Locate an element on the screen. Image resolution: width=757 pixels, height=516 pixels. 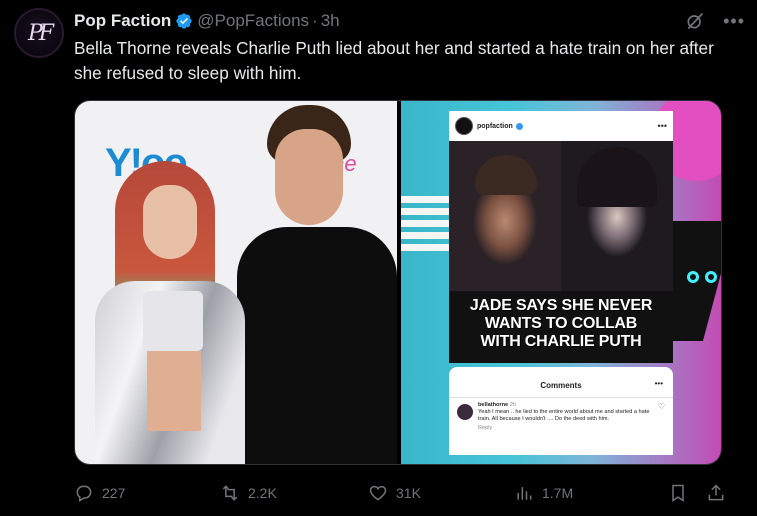
reply-count: 227 is located at coordinates (114, 493).